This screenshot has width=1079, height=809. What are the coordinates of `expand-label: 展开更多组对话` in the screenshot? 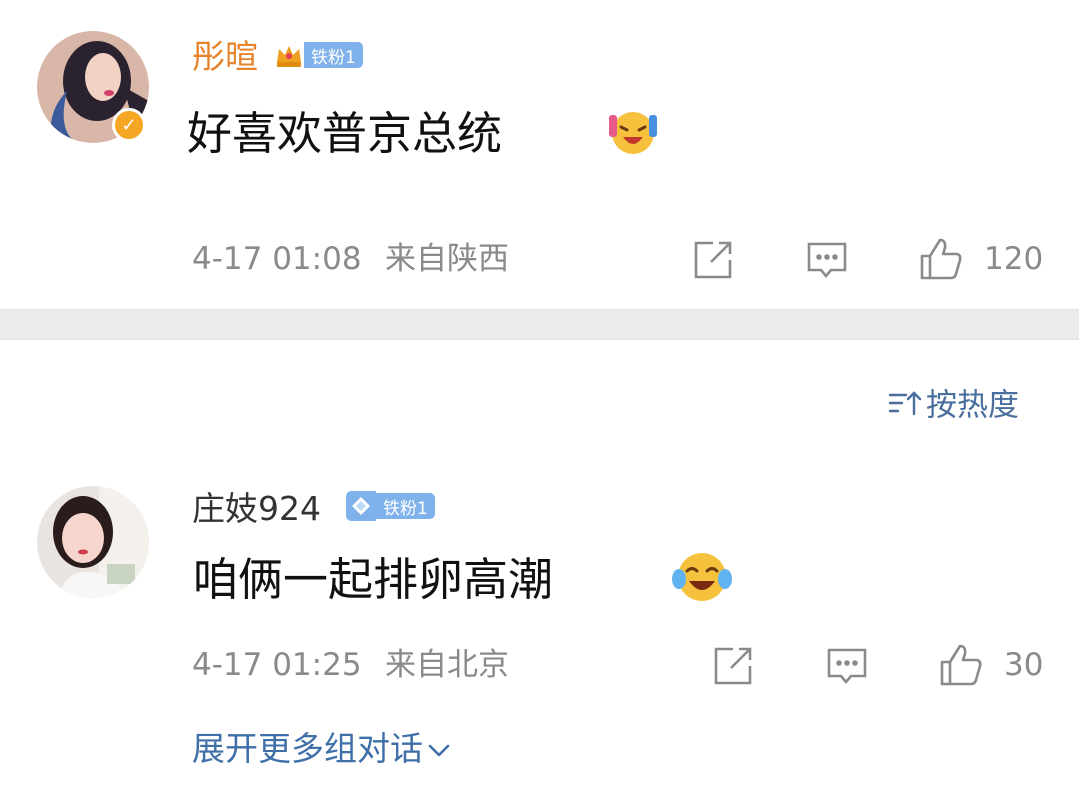 It's located at (307, 748).